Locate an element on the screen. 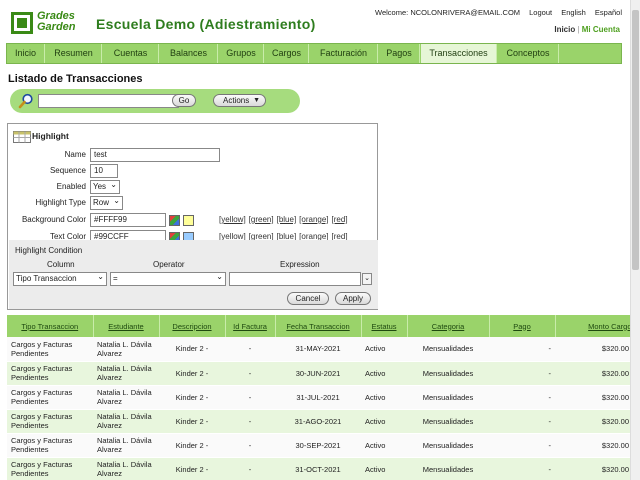 The height and width of the screenshot is (480, 640). table-cell: 31-JUL-2021 is located at coordinates (318, 397).